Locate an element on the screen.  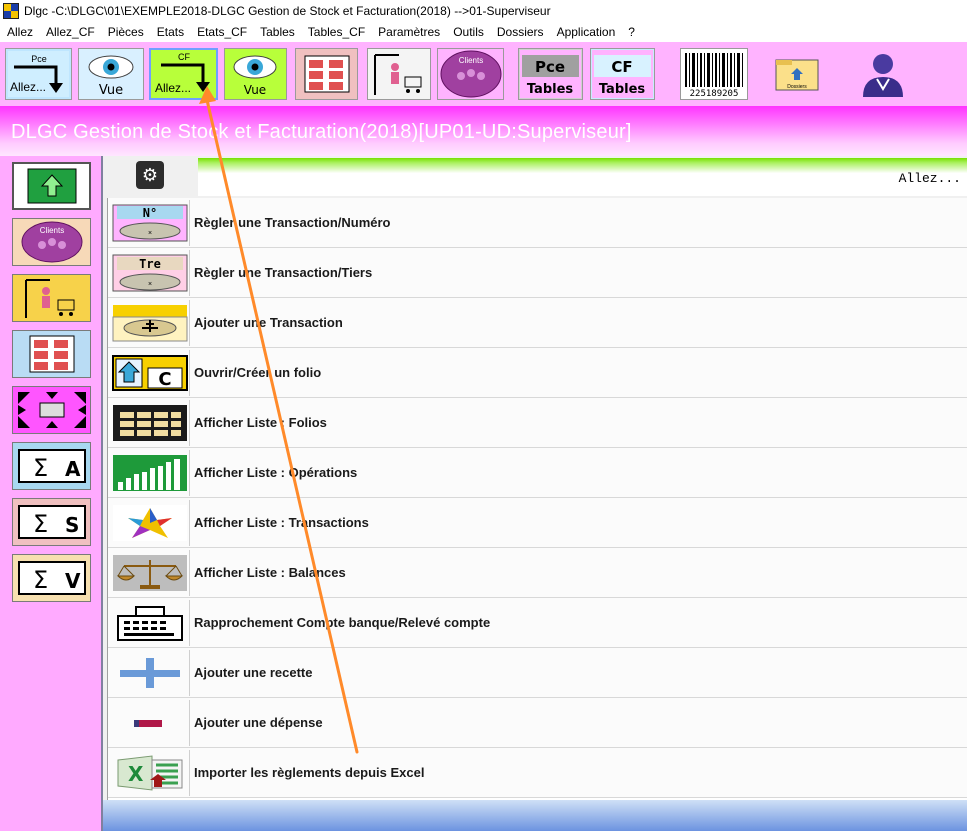
sigma-icon: Σ V is located at coordinates (51, 578).